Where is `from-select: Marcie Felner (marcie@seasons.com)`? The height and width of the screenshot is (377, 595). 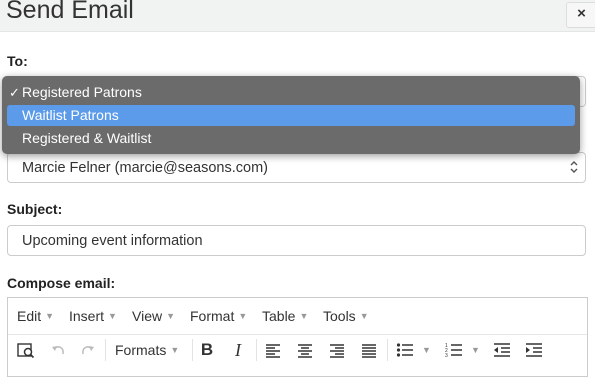 from-select: Marcie Felner (marcie@seasons.com) is located at coordinates (296, 167).